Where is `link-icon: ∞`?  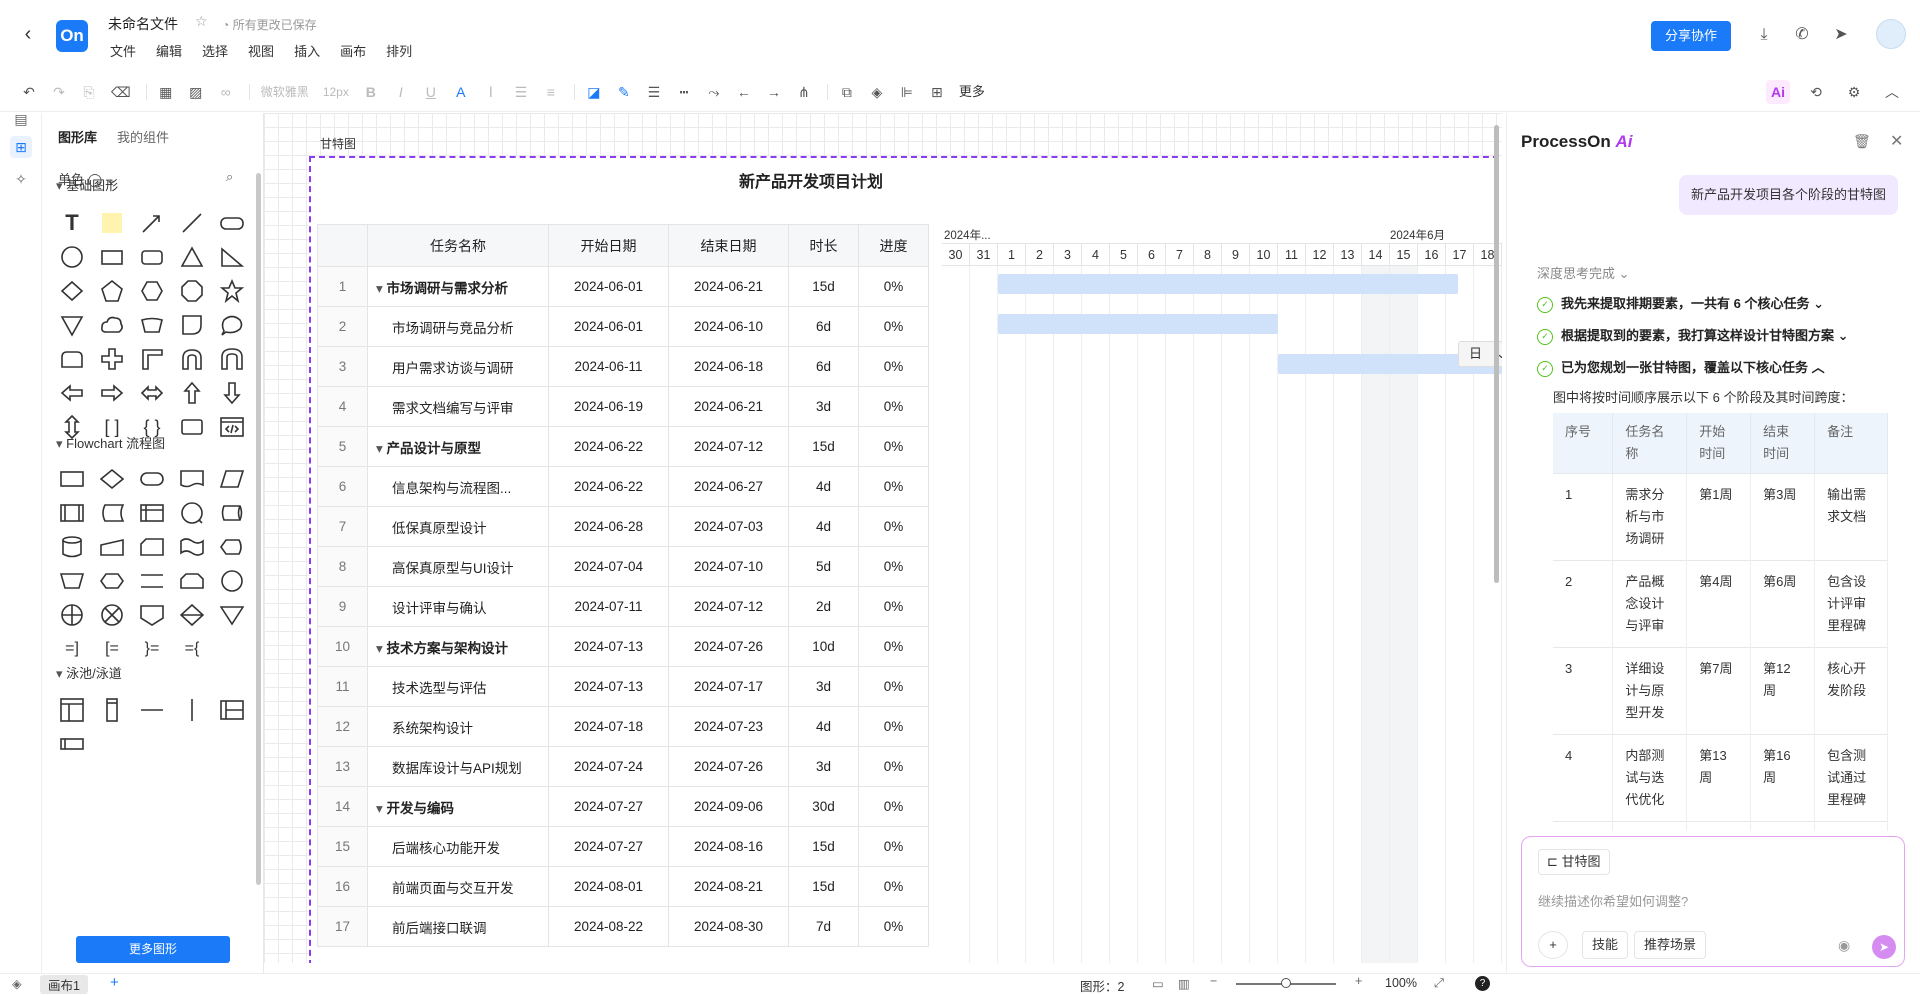
link-icon: ∞ is located at coordinates (226, 92).